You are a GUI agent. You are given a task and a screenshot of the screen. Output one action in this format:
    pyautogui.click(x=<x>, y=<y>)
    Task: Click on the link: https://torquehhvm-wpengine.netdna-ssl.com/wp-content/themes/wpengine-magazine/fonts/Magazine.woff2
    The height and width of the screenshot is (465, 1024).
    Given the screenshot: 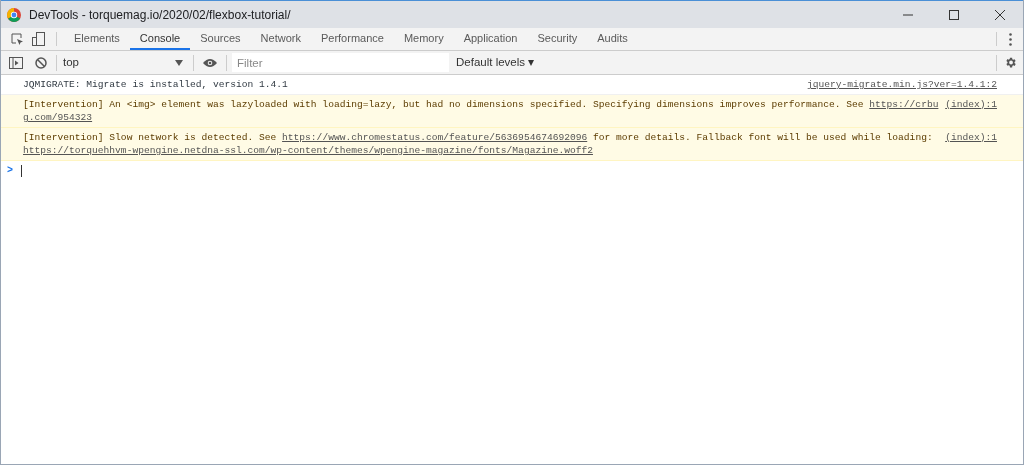 What is the action you would take?
    pyautogui.click(x=308, y=150)
    